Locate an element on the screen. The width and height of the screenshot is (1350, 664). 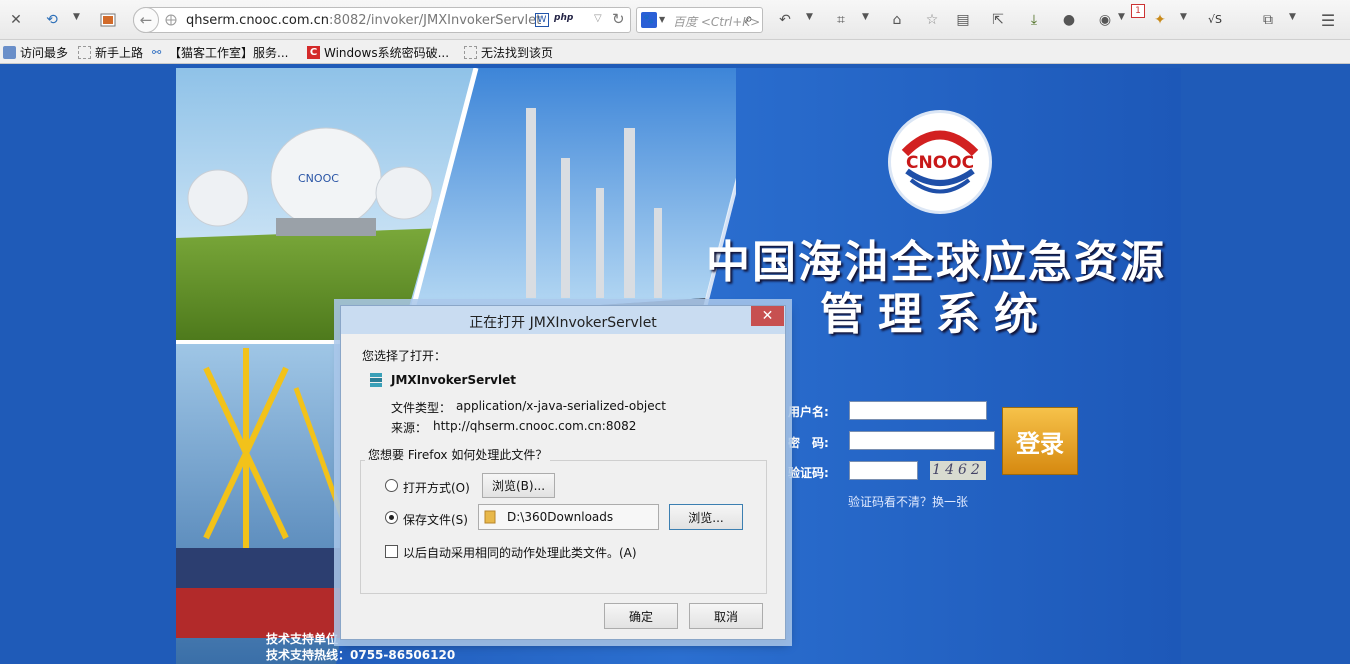
screenshot-icon is located at coordinates (108, 20).